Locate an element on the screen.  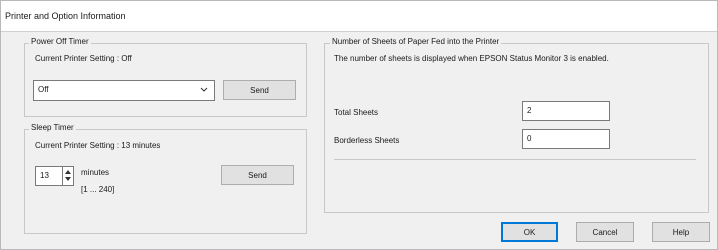
window-title: Printer and Option Information is located at coordinates (65, 16).